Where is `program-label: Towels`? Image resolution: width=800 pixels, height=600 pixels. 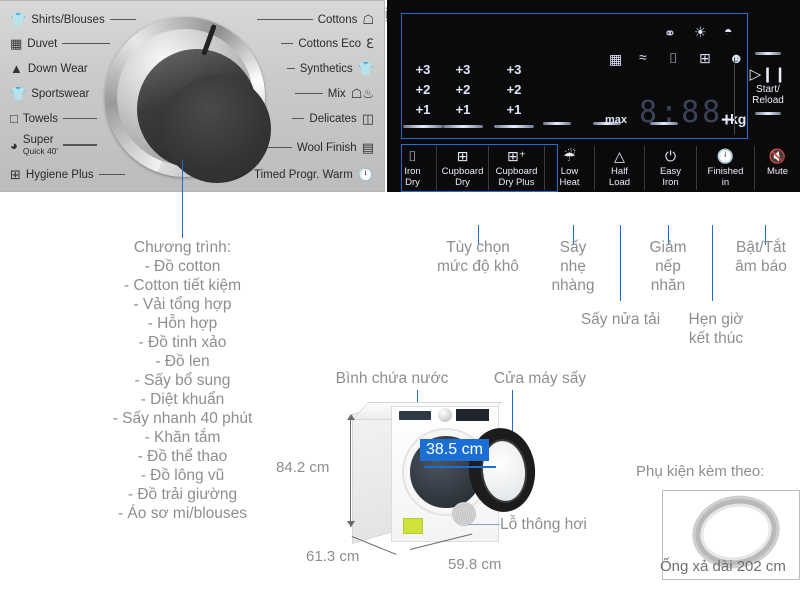 program-label: Towels is located at coordinates (40, 118).